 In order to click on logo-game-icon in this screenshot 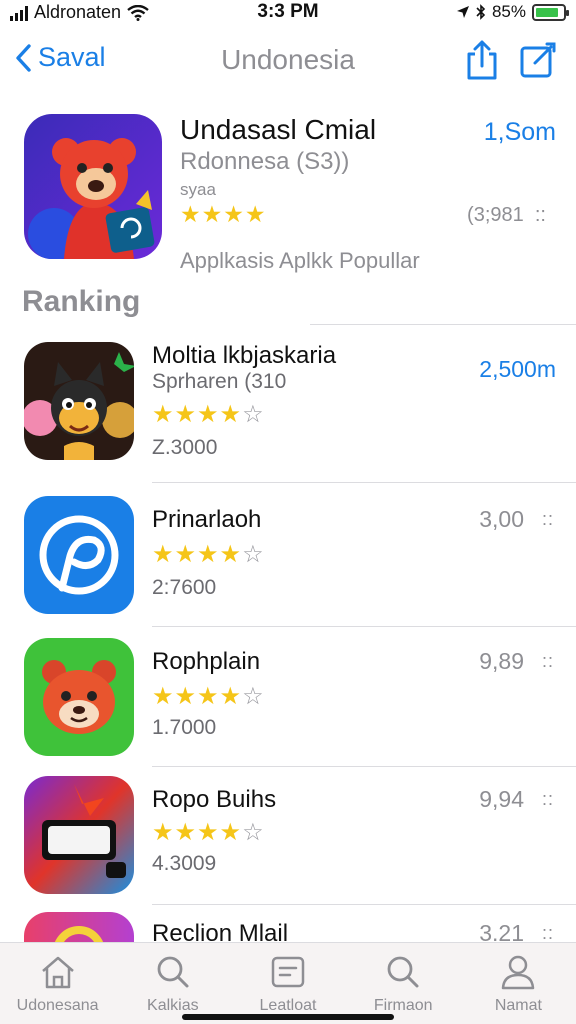, I will do `click(79, 835)`.